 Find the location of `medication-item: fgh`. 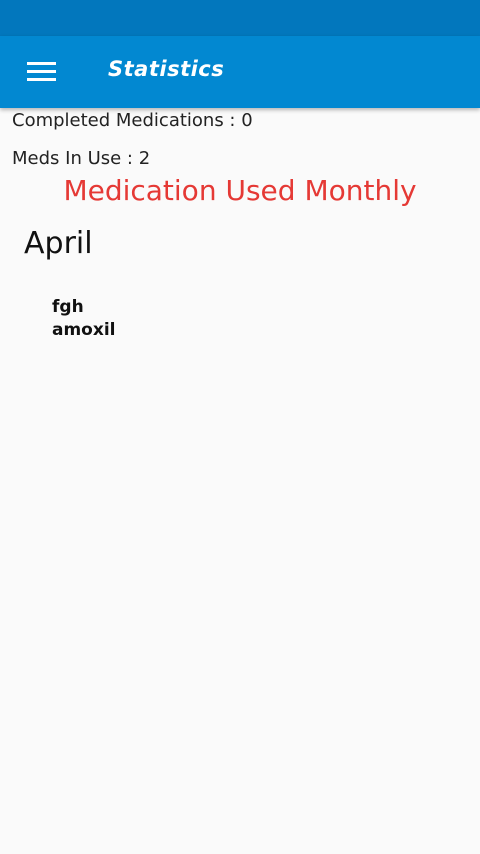

medication-item: fgh is located at coordinates (68, 307).